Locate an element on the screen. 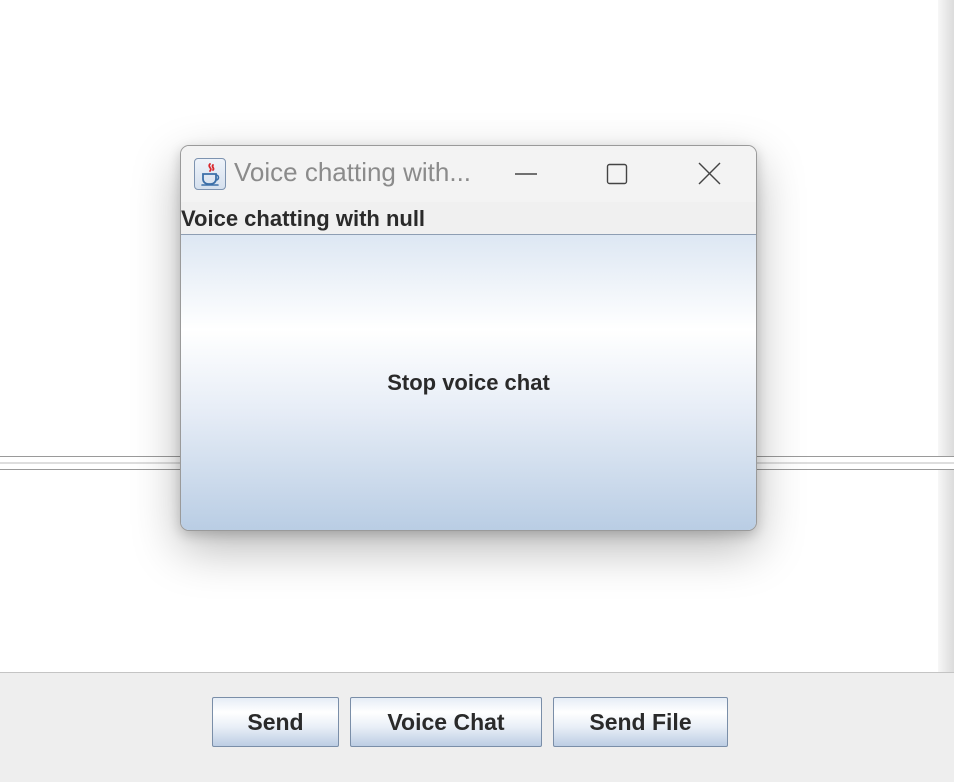 The image size is (954, 782). voice-chat-status-label: Voice chatting with null is located at coordinates (303, 218).